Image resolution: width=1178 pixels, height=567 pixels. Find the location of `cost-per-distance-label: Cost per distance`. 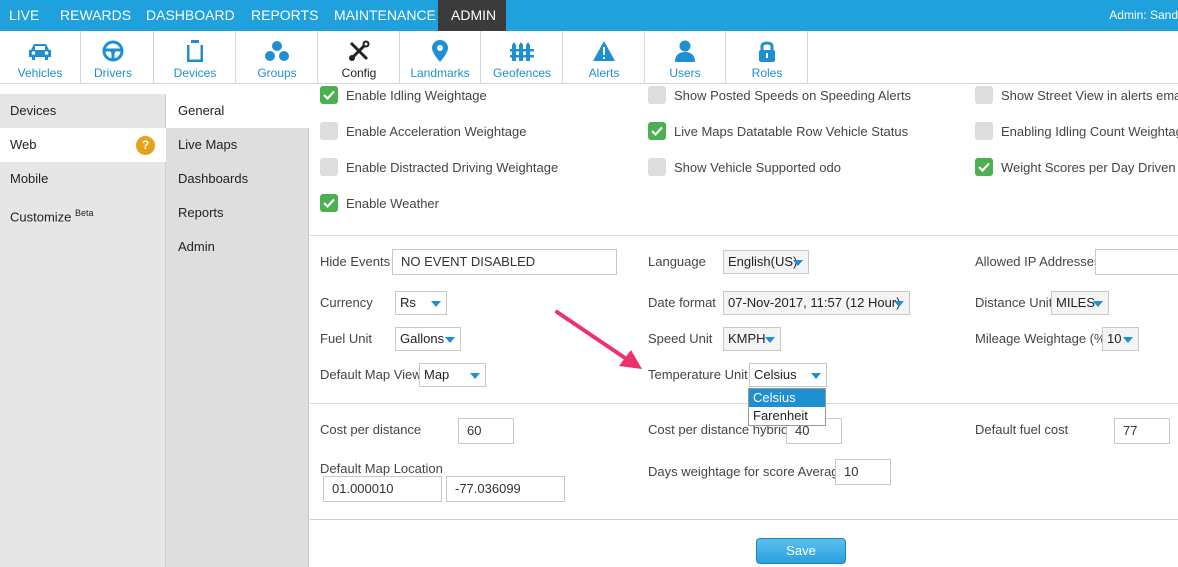

cost-per-distance-label: Cost per distance is located at coordinates (371, 429).